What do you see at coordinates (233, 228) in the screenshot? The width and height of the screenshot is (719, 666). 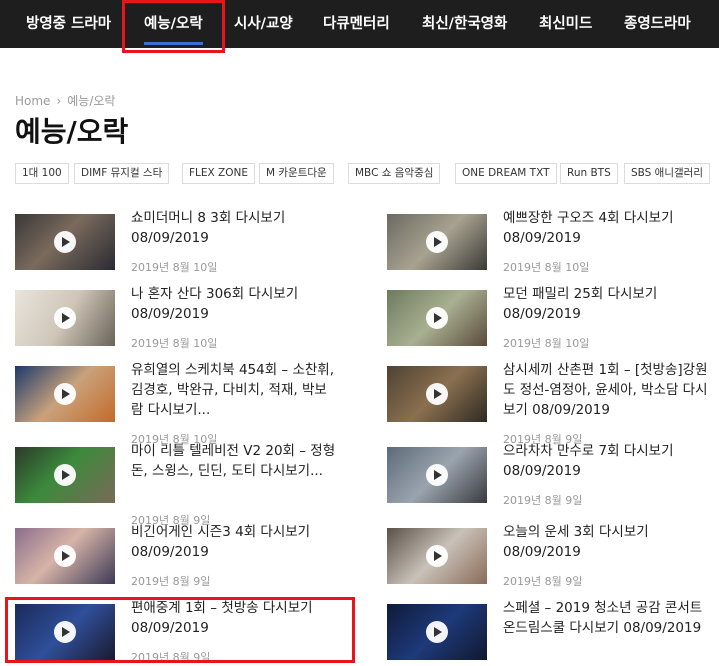 I see `post-title: 쇼미더머니 8 3회 다시보기 08/09/2019` at bounding box center [233, 228].